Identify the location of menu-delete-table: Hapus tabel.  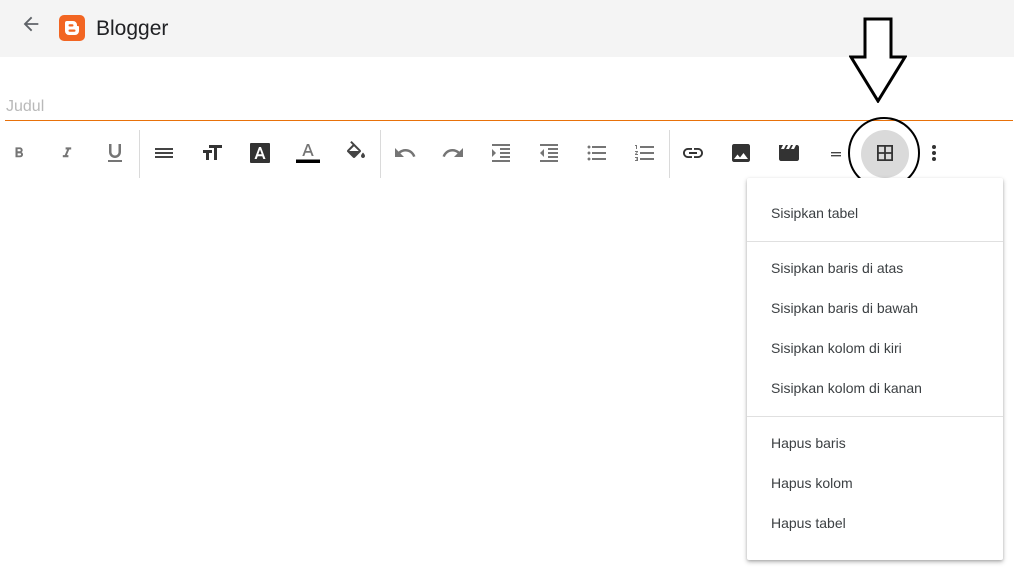
(875, 523).